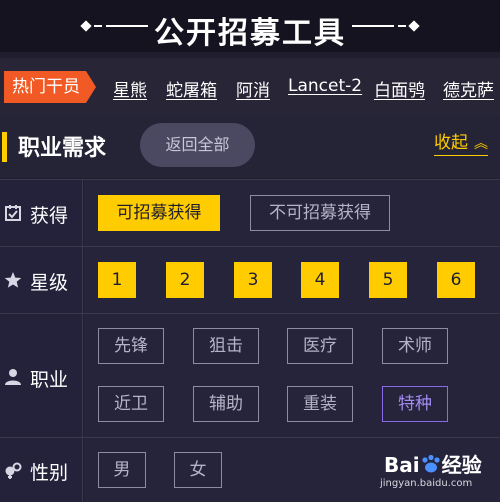 The height and width of the screenshot is (502, 500). Describe the element at coordinates (4, 147) in the screenshot. I see `section-accent-bar` at that location.